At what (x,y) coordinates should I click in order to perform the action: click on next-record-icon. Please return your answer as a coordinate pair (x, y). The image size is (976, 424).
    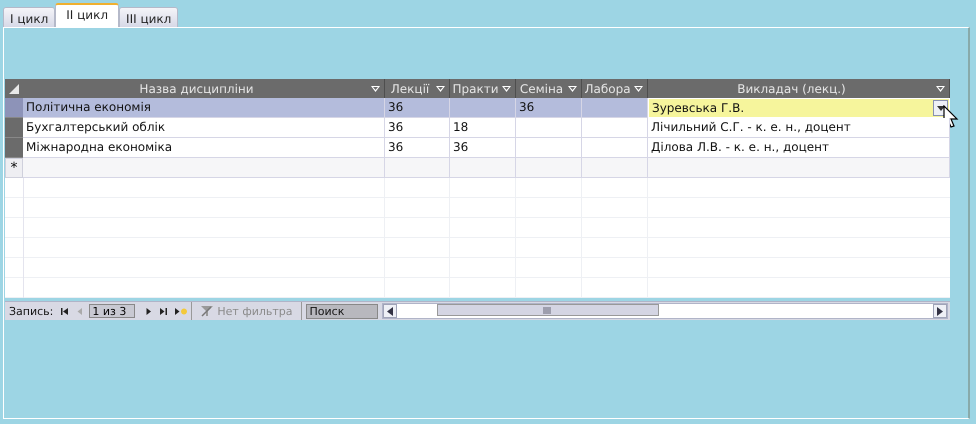
    Looking at the image, I should click on (149, 311).